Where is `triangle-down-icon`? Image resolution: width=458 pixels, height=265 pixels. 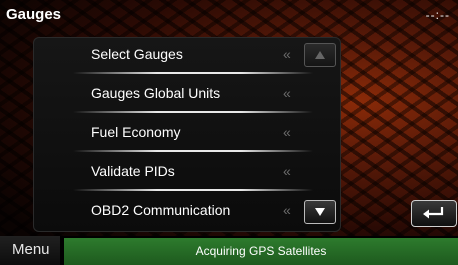
triangle-down-icon is located at coordinates (320, 212).